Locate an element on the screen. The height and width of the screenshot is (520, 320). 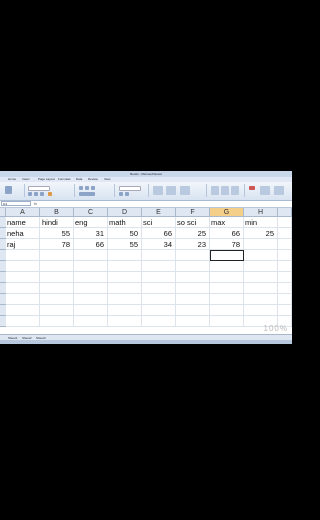
cell-g1: max is located at coordinates (227, 222).